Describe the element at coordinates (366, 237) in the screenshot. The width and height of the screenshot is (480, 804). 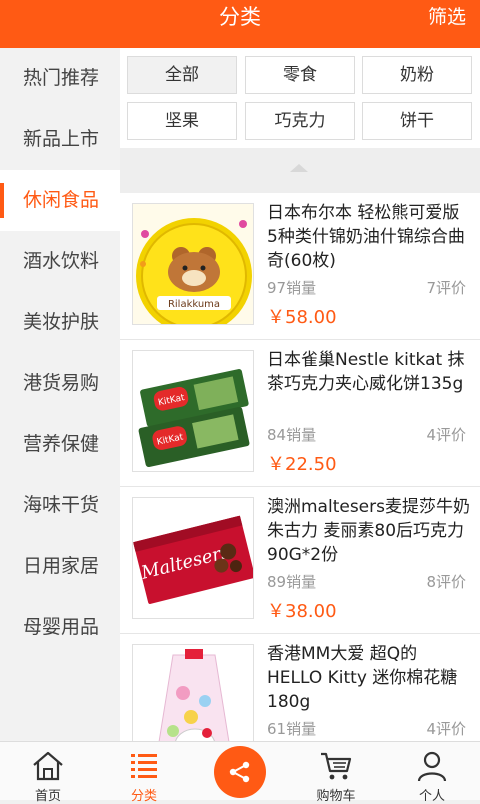
I see `product-title: 日本布尔本 轻松熊可爱版 5种类什锦奶油什锦综合曲奇(60枚)` at that location.